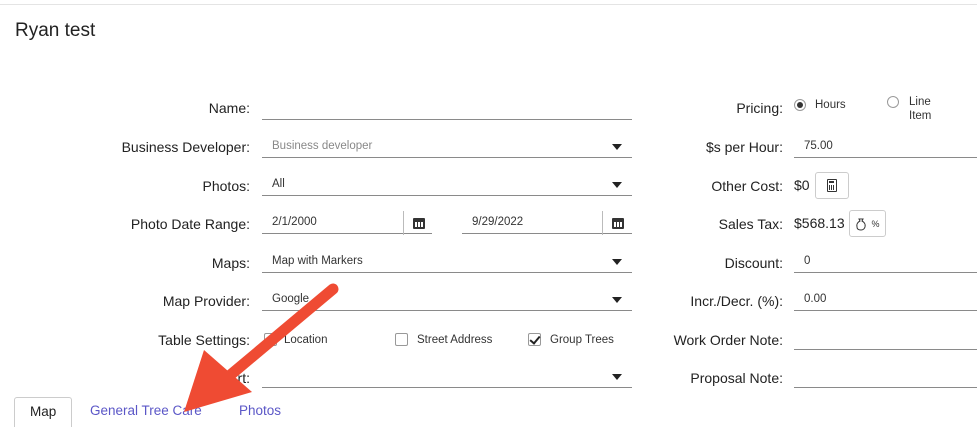  Describe the element at coordinates (229, 108) in the screenshot. I see `name-label: Name:` at that location.